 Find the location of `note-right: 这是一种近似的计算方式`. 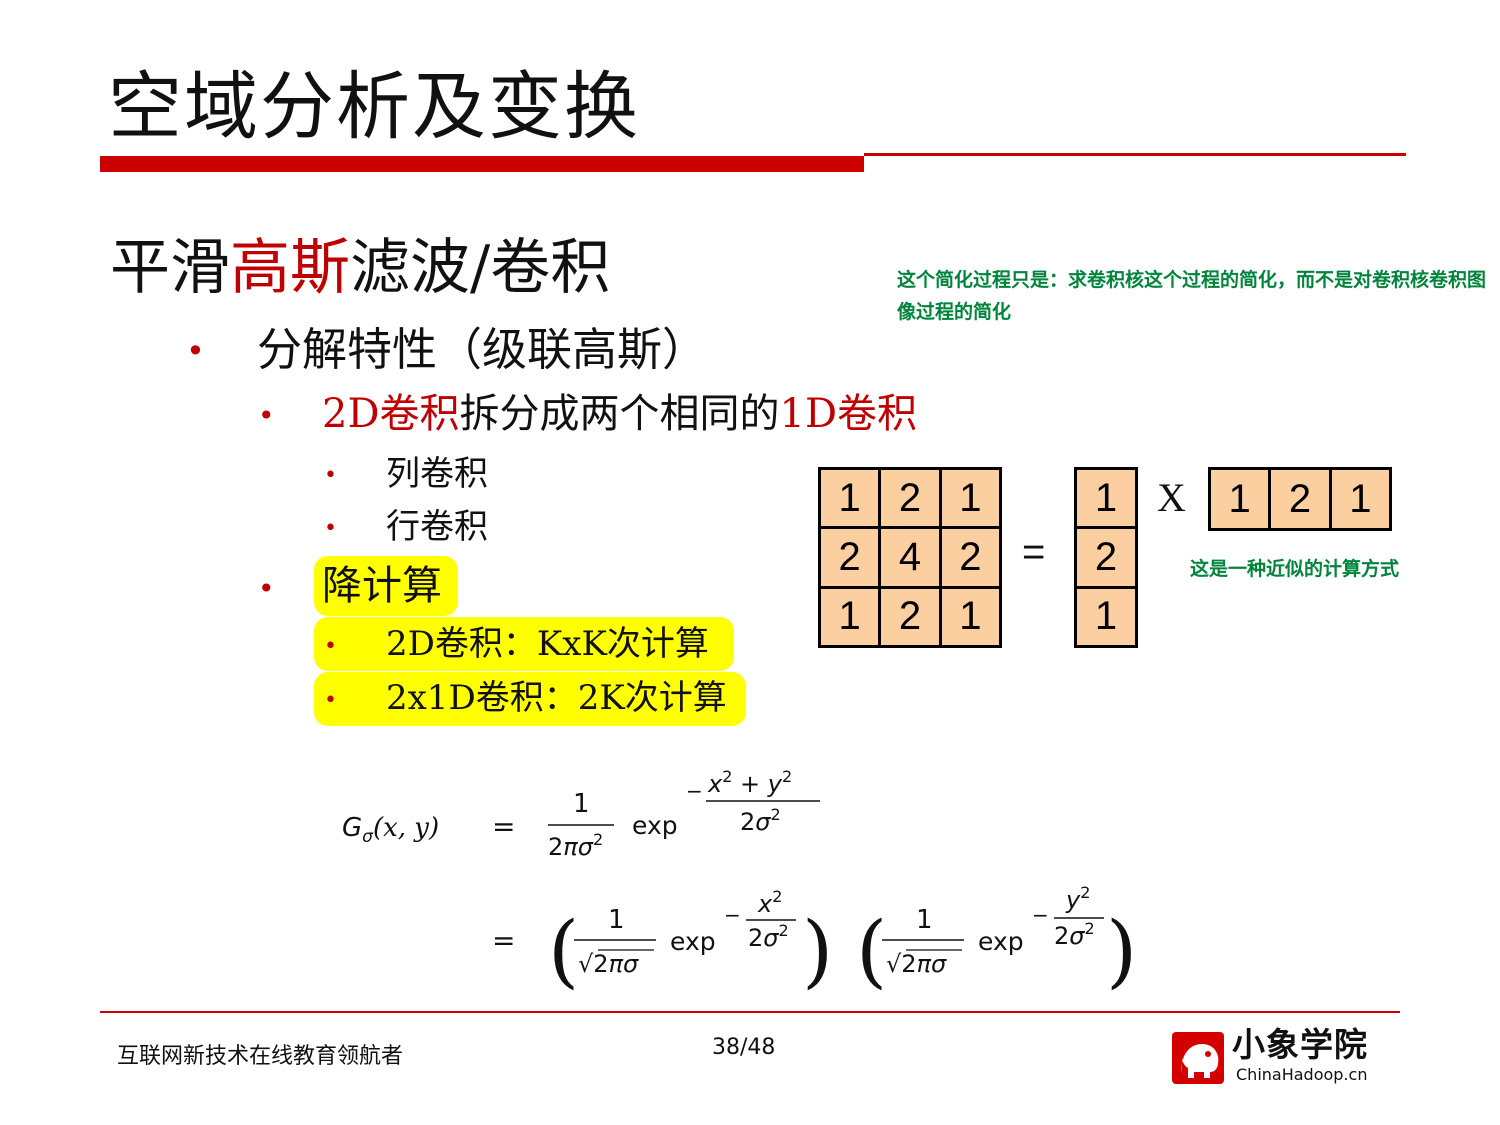

note-right: 这是一种近似的计算方式 is located at coordinates (1295, 569).